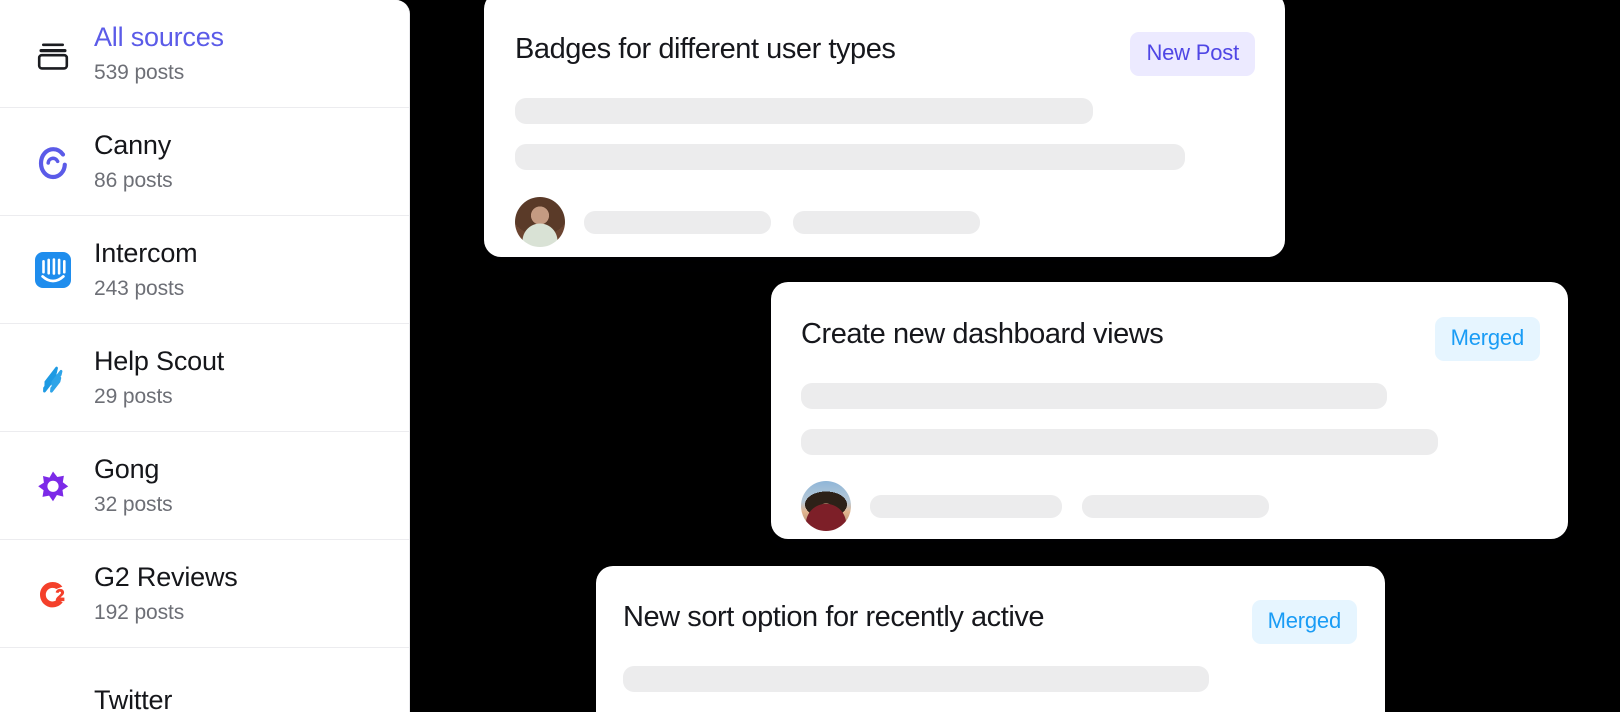  What do you see at coordinates (53, 162) in the screenshot?
I see `canny-icon` at bounding box center [53, 162].